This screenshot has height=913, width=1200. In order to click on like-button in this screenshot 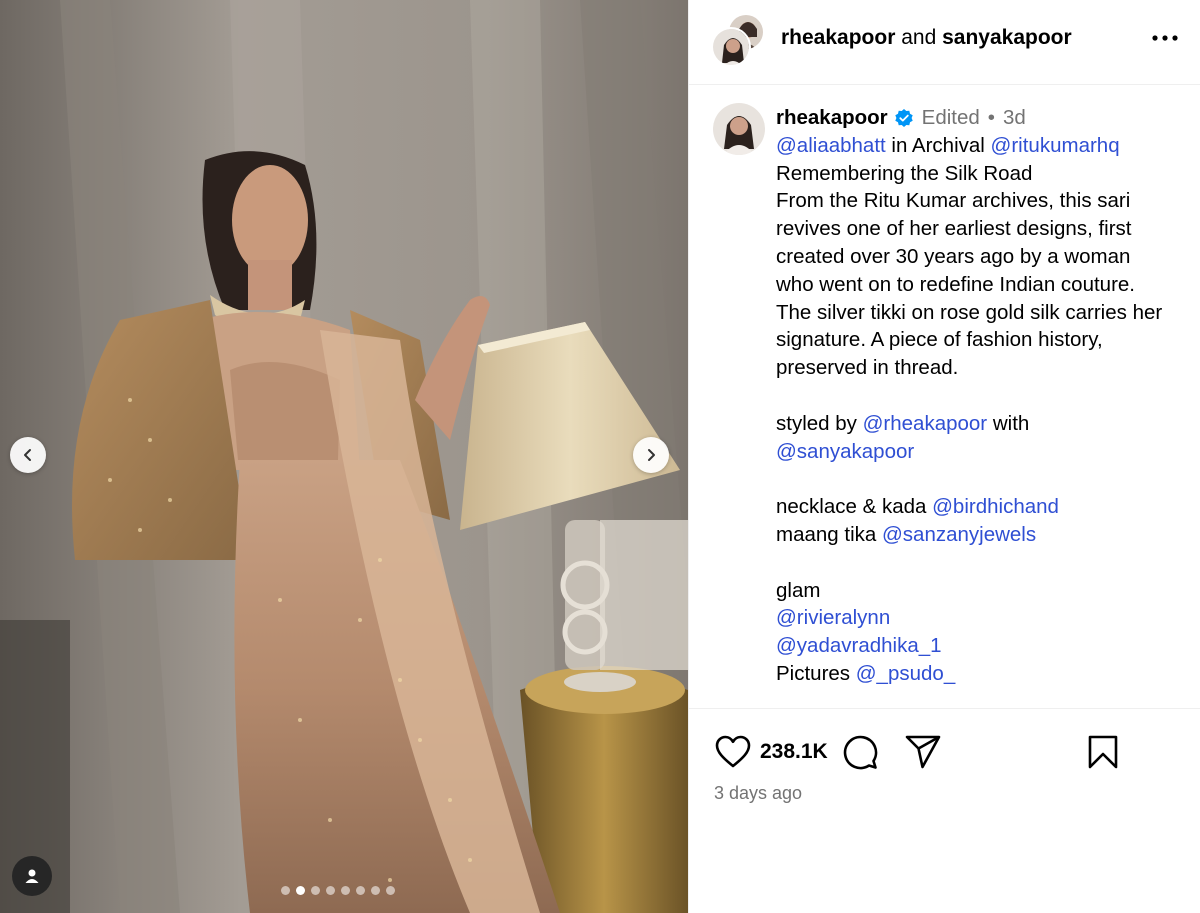, I will do `click(733, 752)`.